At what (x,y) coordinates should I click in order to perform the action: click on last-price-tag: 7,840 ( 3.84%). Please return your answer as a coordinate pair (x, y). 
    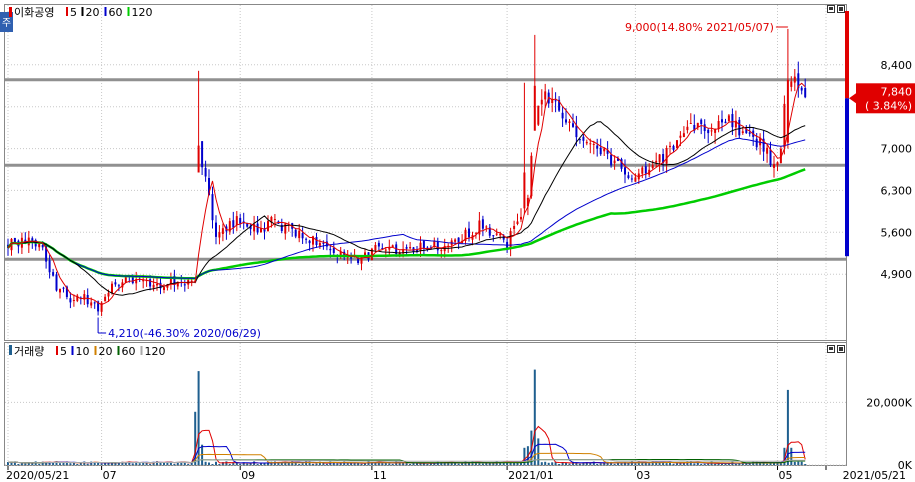
    Looking at the image, I should click on (882, 98).